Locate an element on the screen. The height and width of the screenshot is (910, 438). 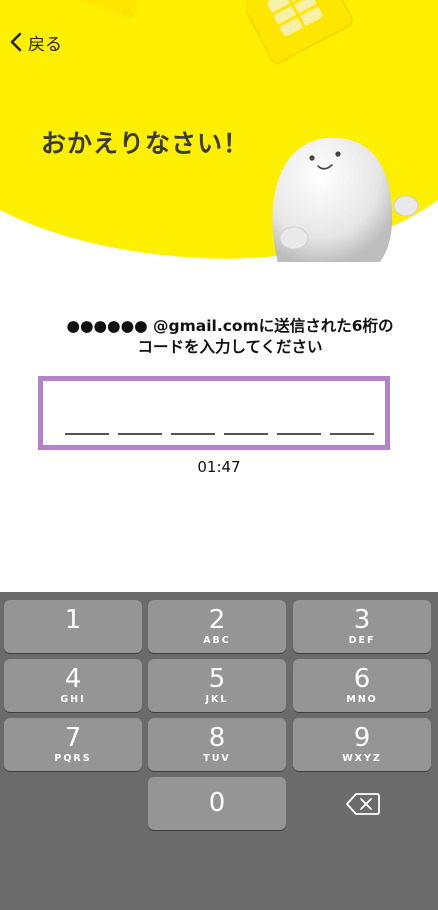
key-0: 0 is located at coordinates (217, 803).